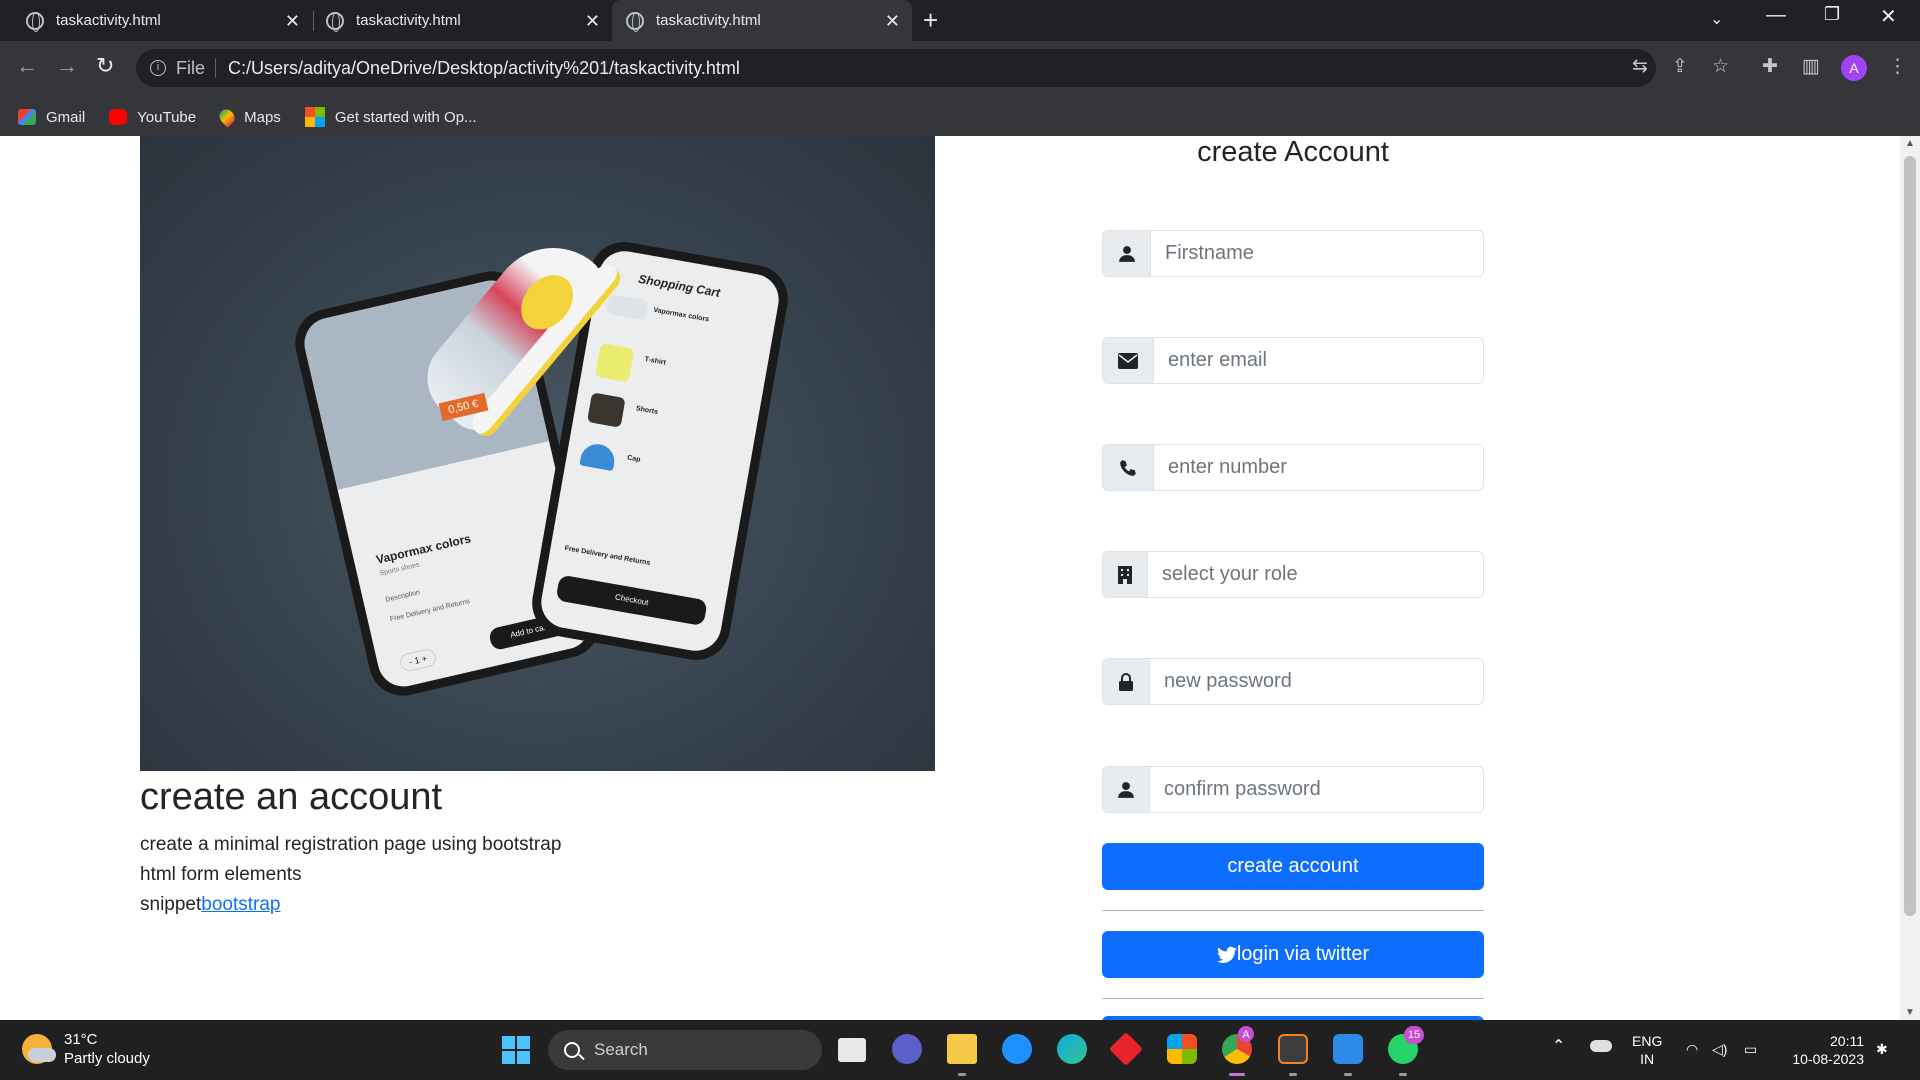  I want to click on building-icon, so click(1125, 574).